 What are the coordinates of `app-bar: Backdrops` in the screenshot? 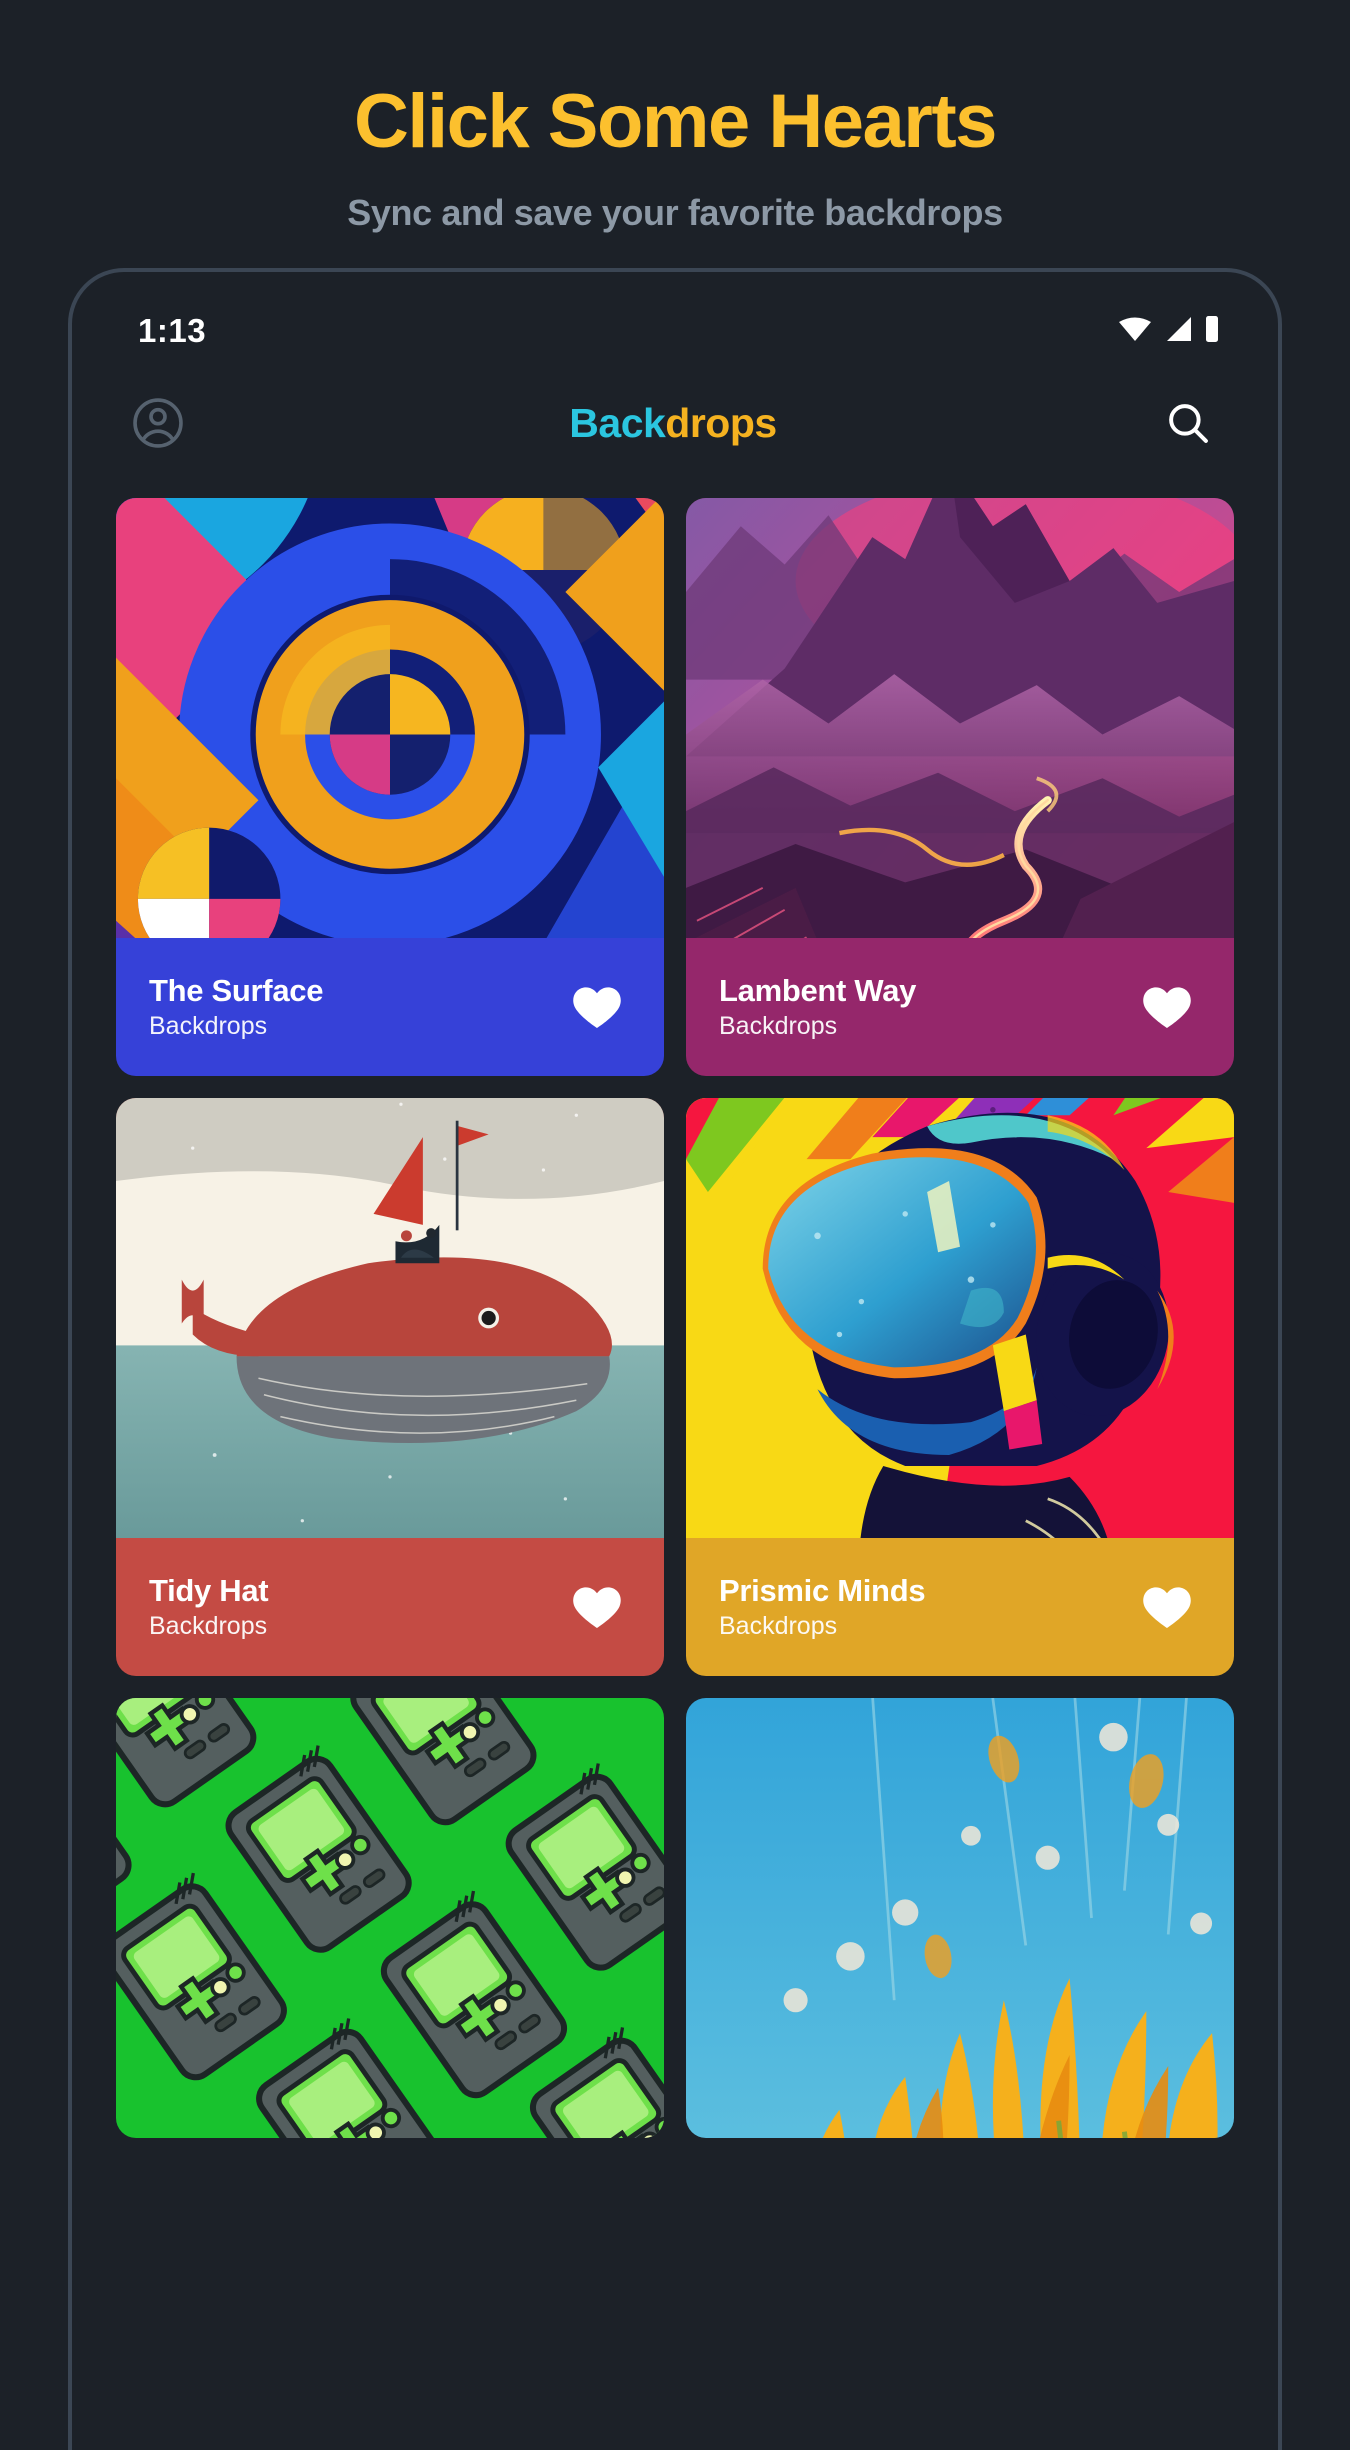 It's located at (675, 423).